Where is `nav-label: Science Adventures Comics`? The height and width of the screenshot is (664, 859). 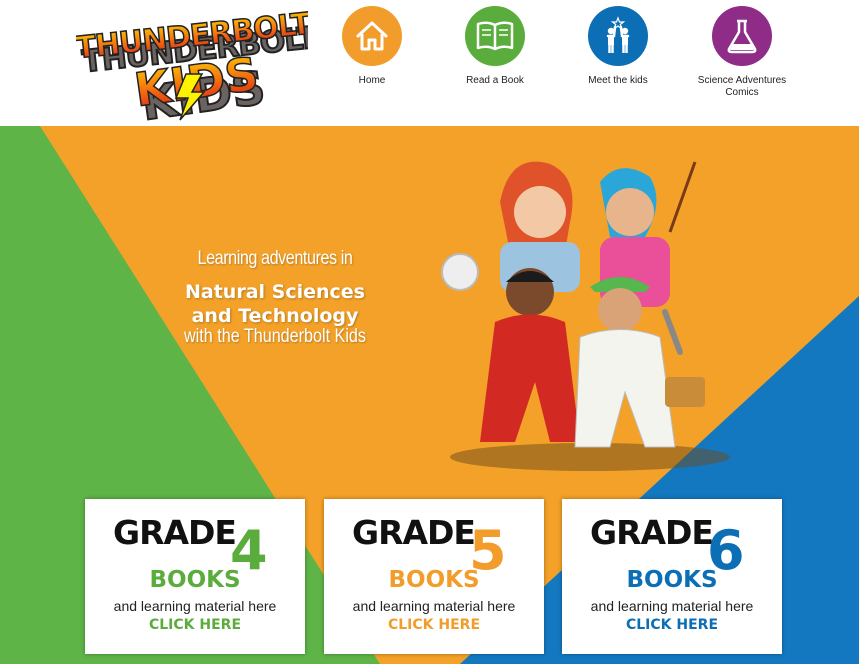 nav-label: Science Adventures Comics is located at coordinates (742, 86).